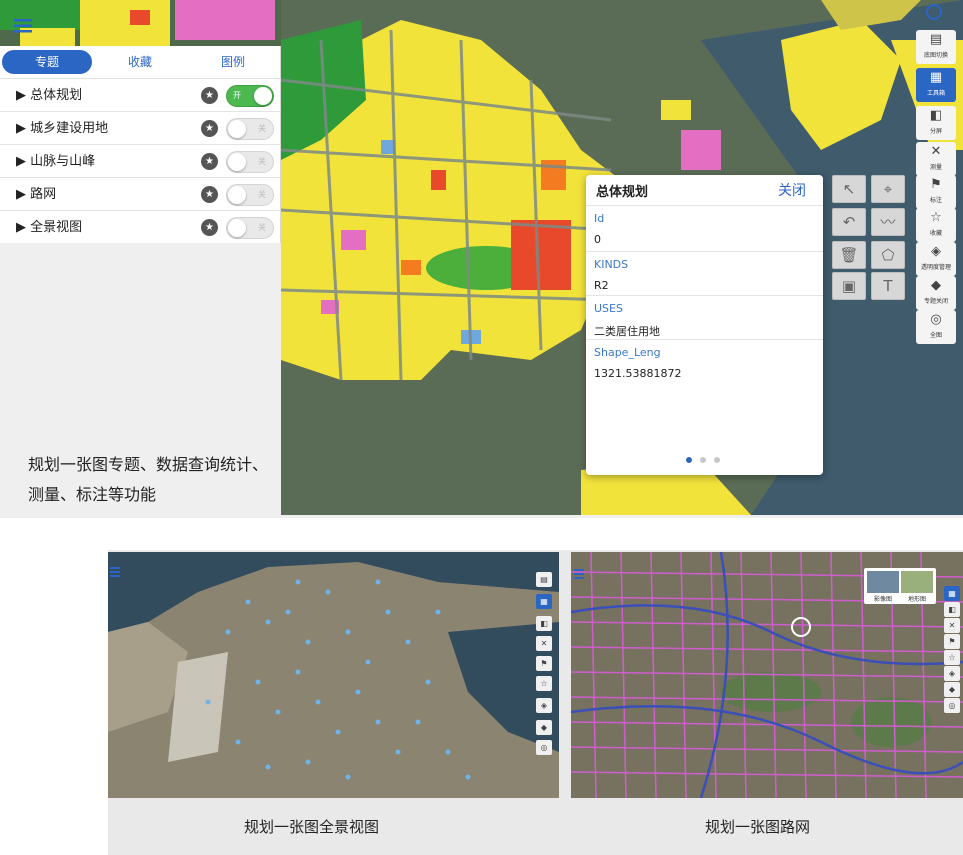  I want to click on layer-name: ▶ 总体规划, so click(49, 95).